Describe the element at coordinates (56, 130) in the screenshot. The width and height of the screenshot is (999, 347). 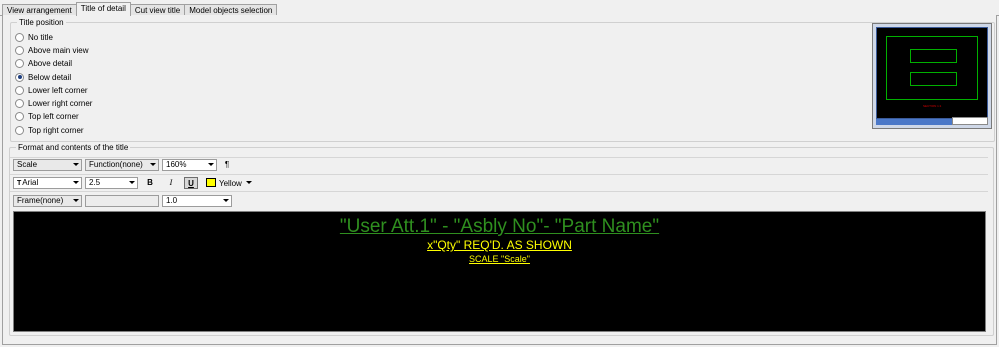
I see `radio-label: Top right corner` at that location.